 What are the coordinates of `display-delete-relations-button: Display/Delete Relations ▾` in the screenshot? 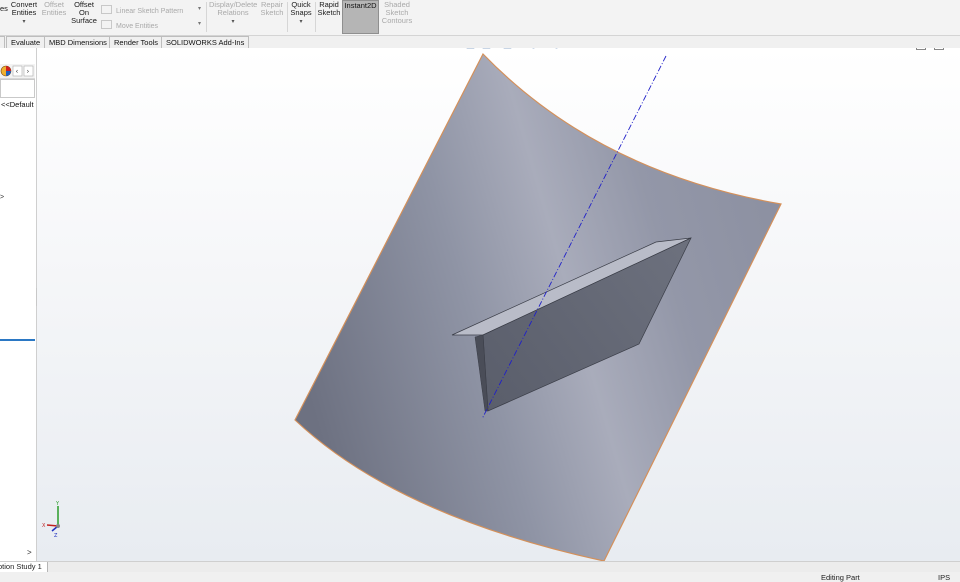 It's located at (233, 13).